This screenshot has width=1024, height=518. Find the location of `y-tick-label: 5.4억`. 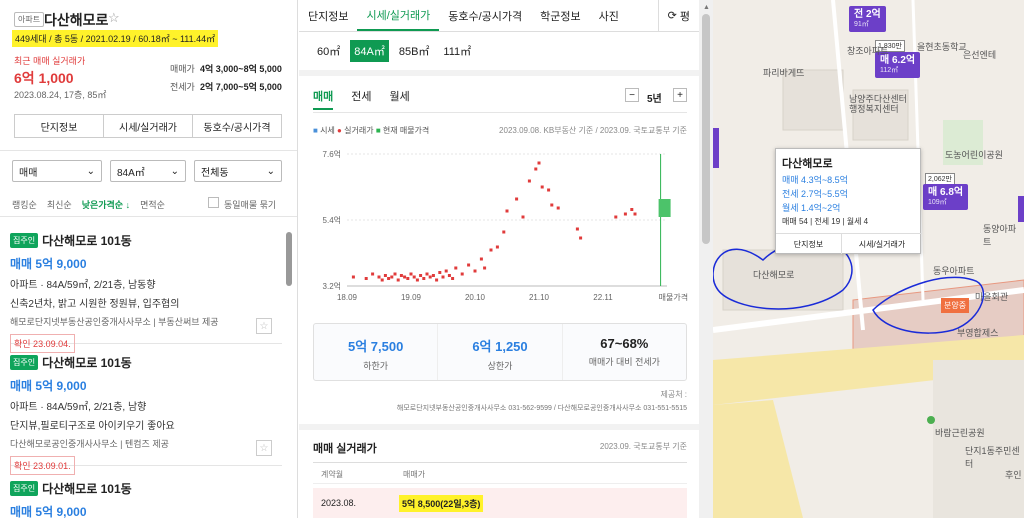

y-tick-label: 5.4억 is located at coordinates (332, 220).